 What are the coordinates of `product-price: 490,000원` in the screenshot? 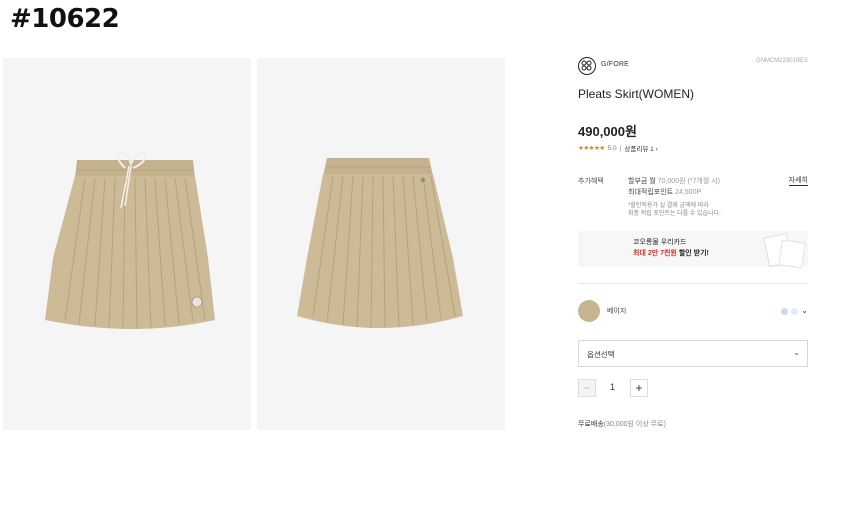 It's located at (607, 131).